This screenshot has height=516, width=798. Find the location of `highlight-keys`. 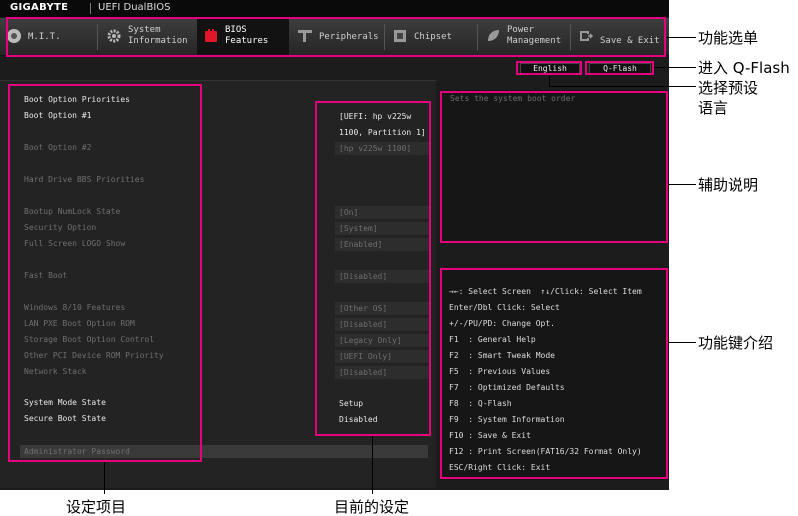

highlight-keys is located at coordinates (554, 373).